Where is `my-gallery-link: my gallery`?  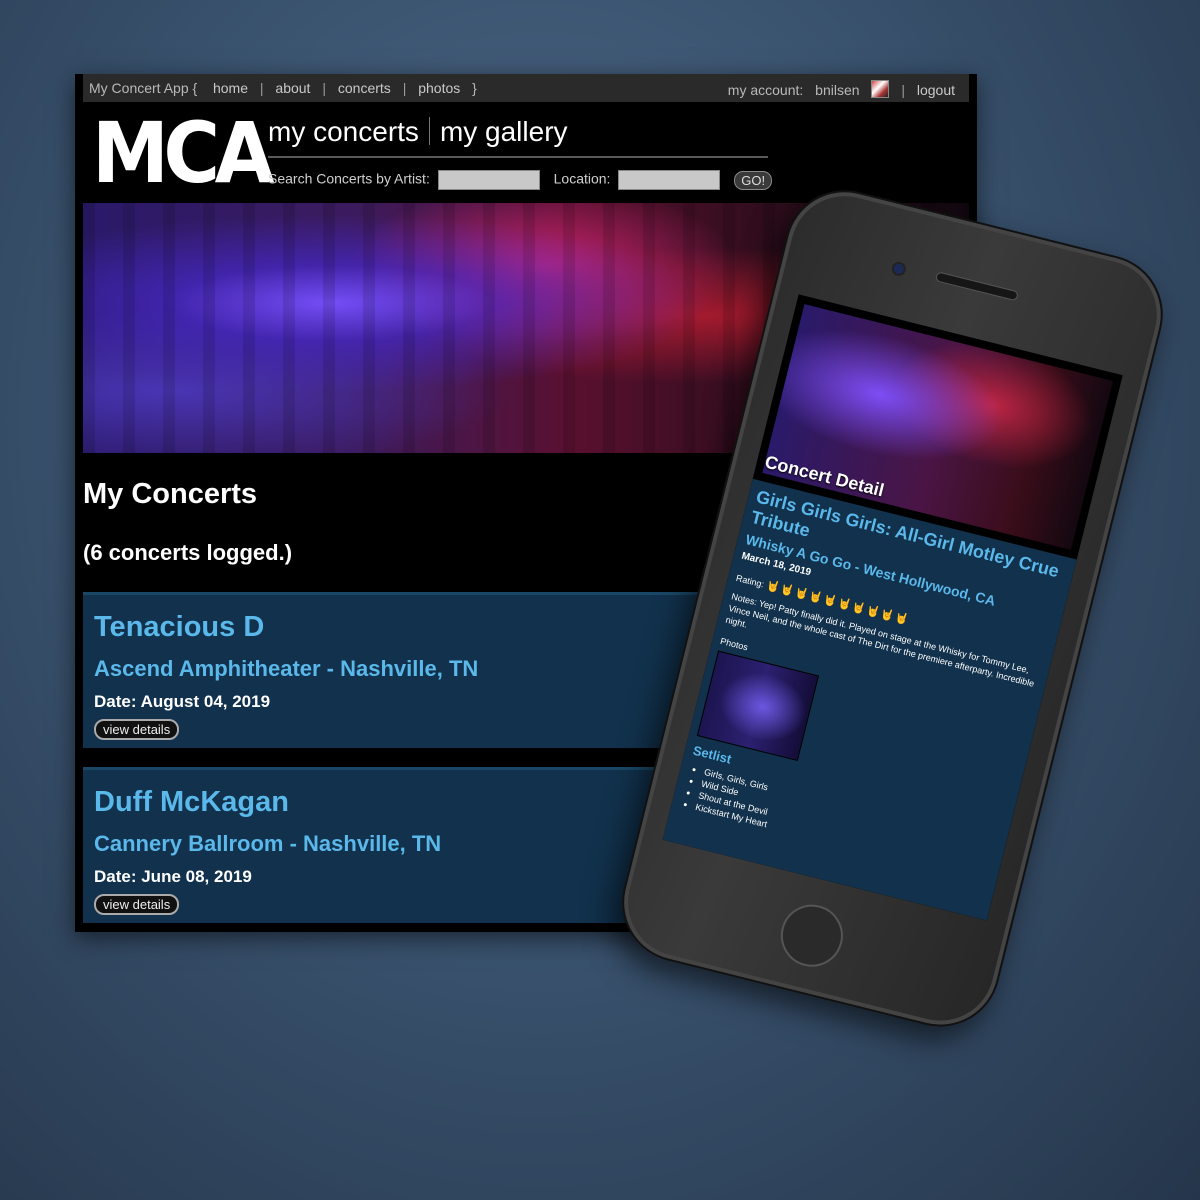 my-gallery-link: my gallery is located at coordinates (504, 131).